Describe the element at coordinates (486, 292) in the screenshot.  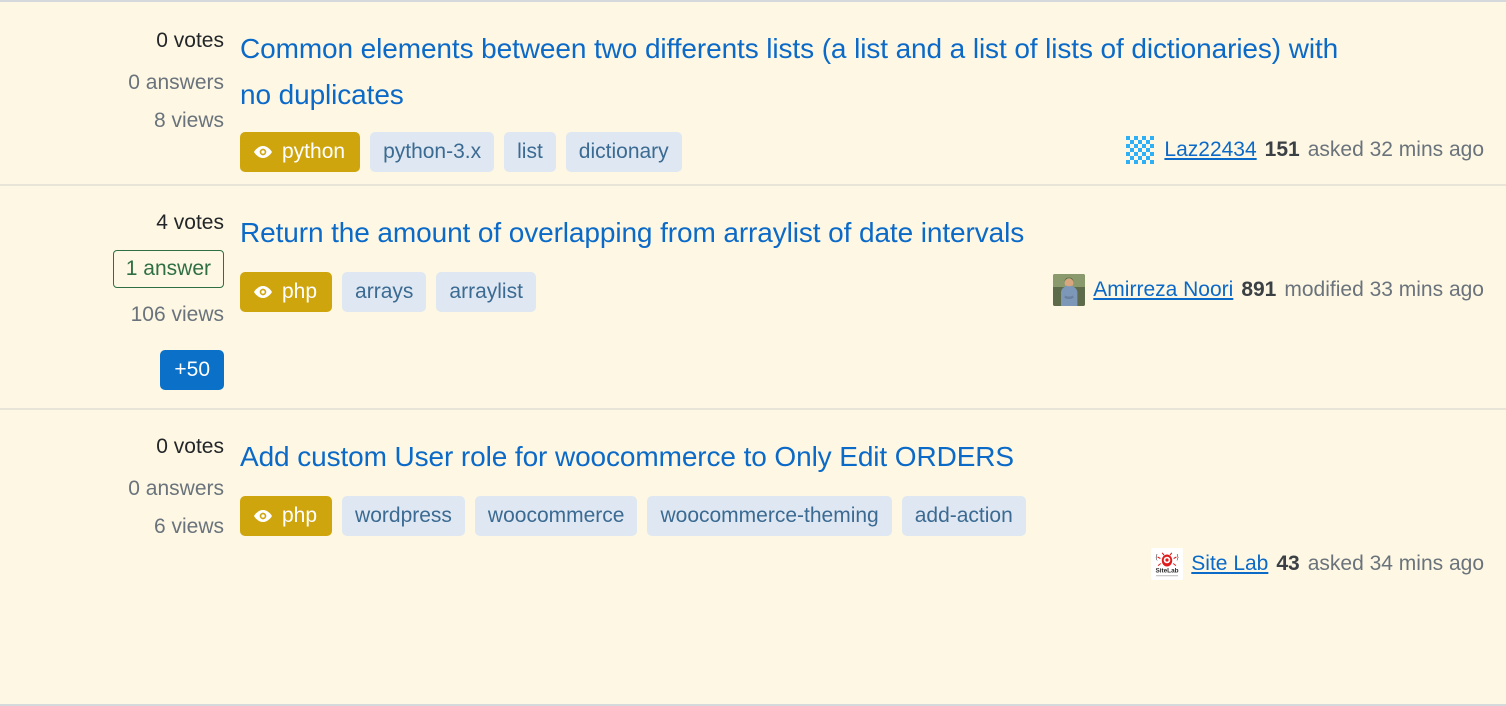
I see `tag-arraylist: arraylist` at that location.